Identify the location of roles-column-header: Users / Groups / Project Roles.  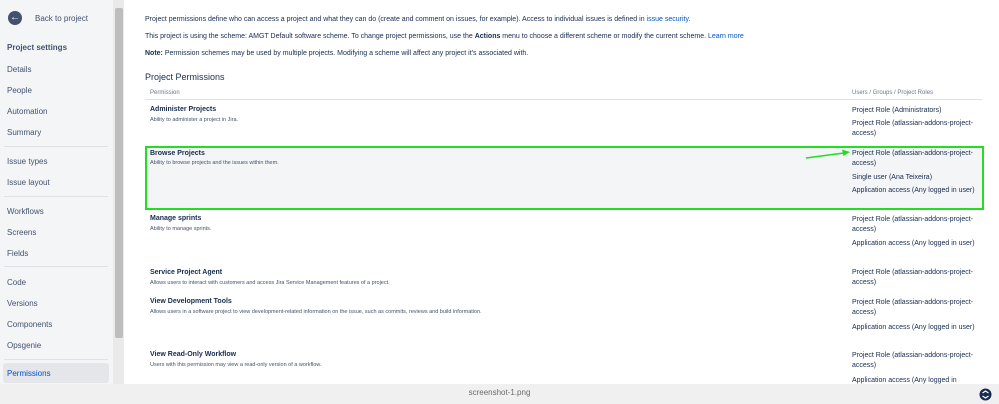
(893, 93).